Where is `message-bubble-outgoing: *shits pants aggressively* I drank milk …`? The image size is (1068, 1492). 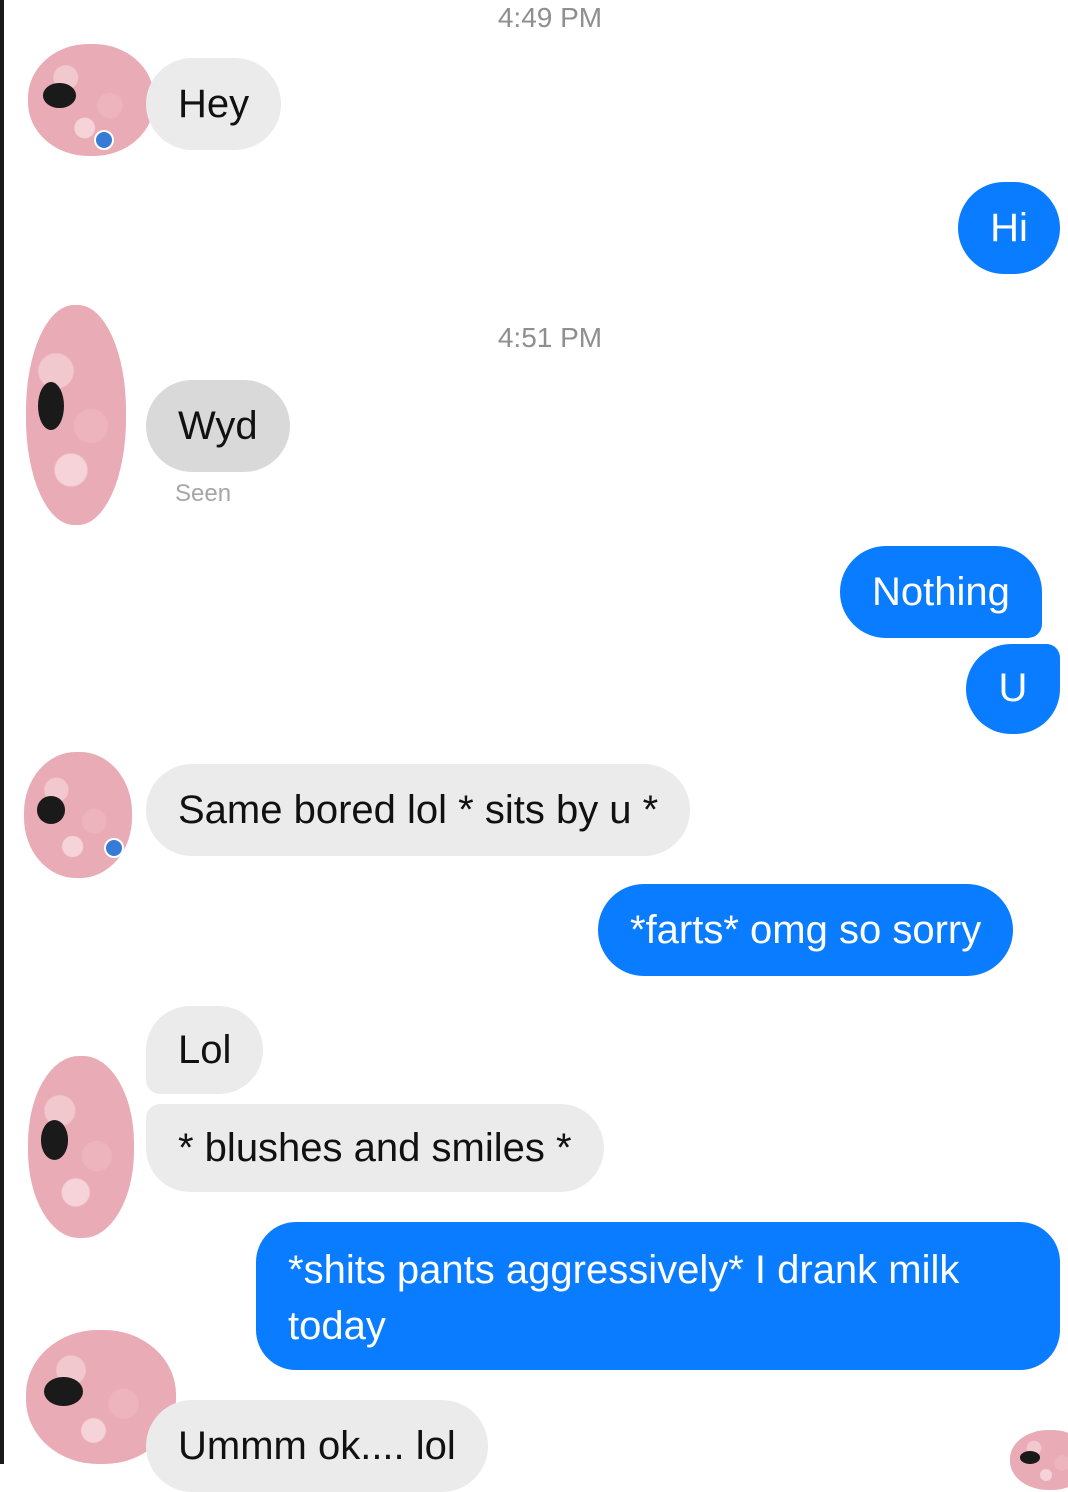
message-bubble-outgoing: *shits pants aggressively* I drank milk … is located at coordinates (658, 1296).